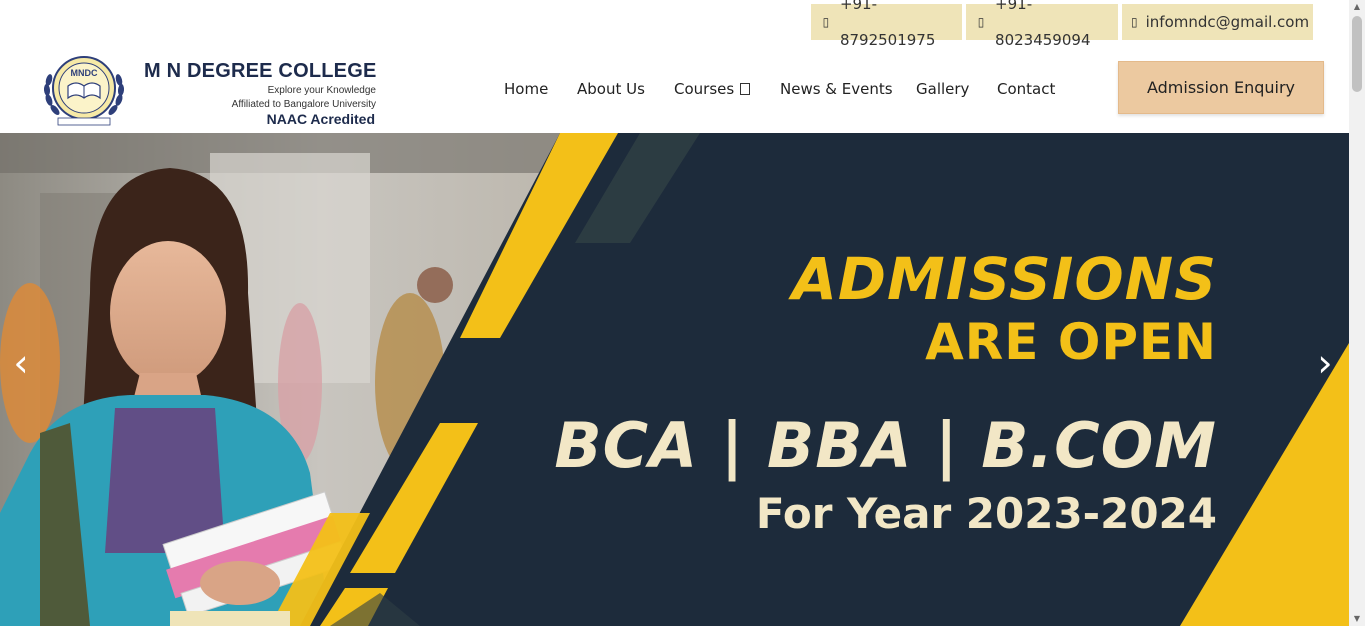 This screenshot has height=626, width=1365. Describe the element at coordinates (1042, 24) in the screenshot. I see `phone-link-2: ▯ +91-8023459094` at that location.